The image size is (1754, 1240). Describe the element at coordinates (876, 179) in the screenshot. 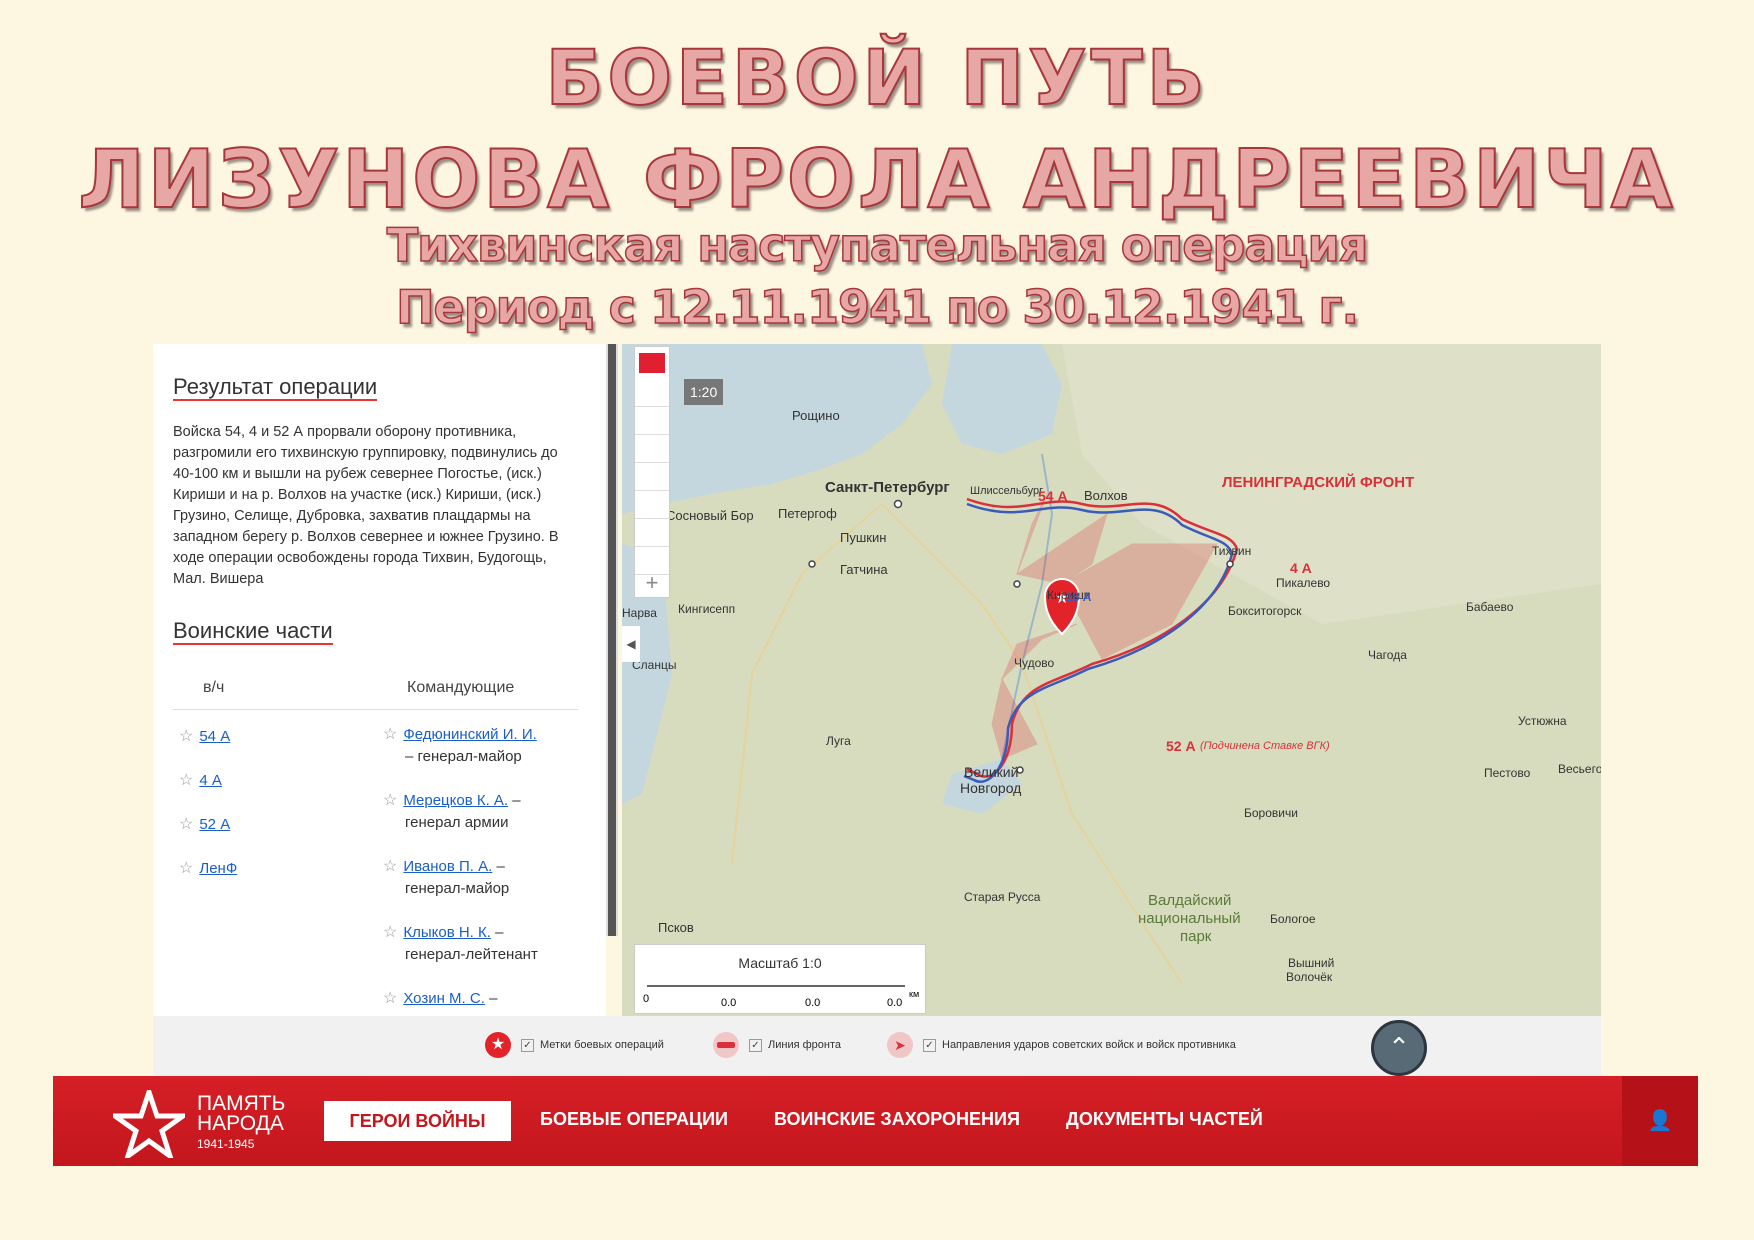

I see `page-title-line2: ЛИЗУНОВА ФРОЛА АНДРЕЕВИЧА` at that location.